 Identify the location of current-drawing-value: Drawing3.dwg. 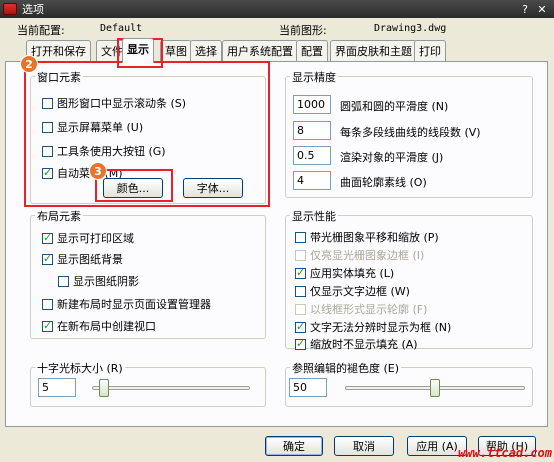
(410, 28).